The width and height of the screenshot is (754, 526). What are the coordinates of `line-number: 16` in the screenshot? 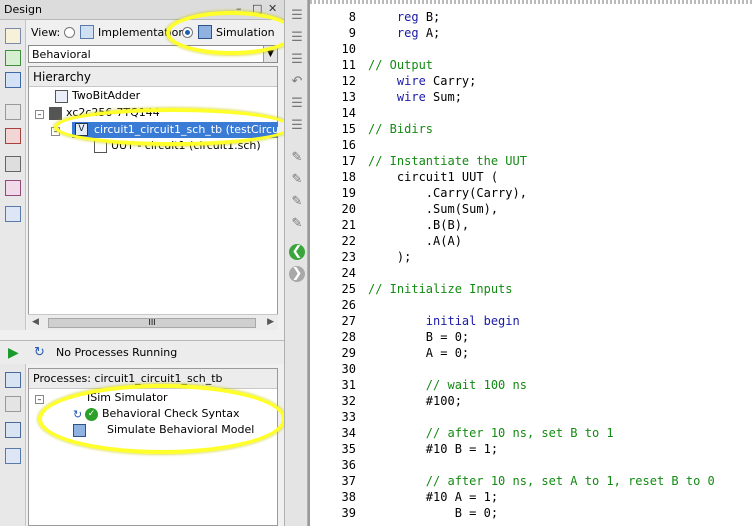 It's located at (348, 145).